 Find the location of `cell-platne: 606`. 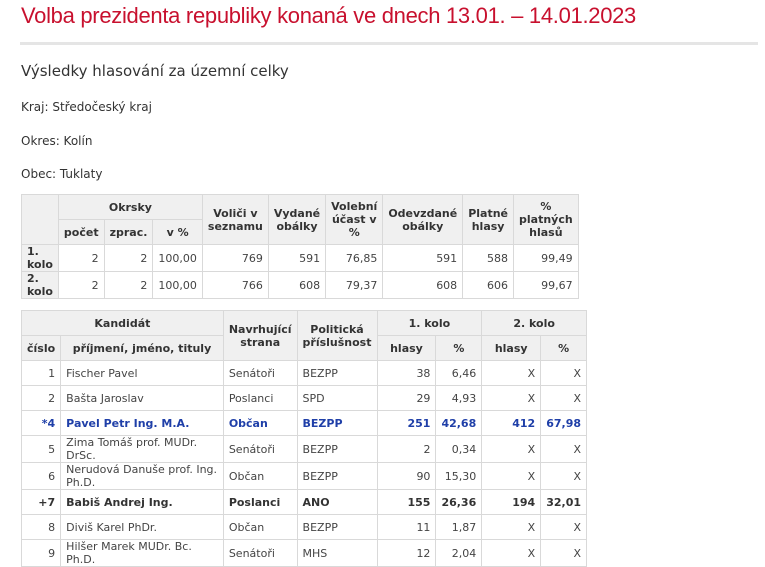

cell-platne: 606 is located at coordinates (488, 285).